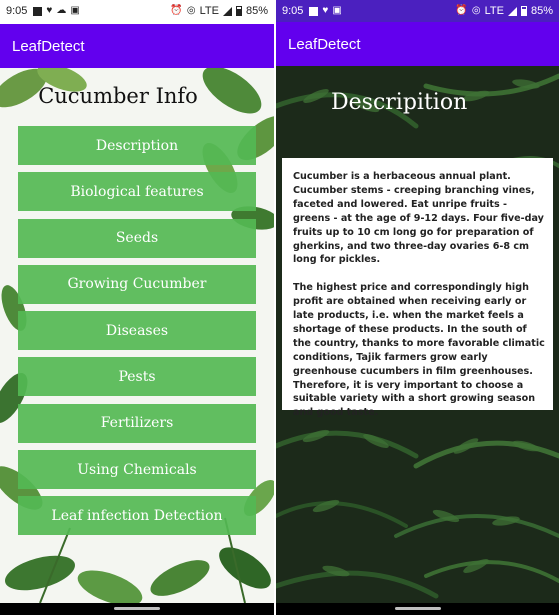 The height and width of the screenshot is (615, 559). What do you see at coordinates (399, 102) in the screenshot?
I see `page-title: Descripition` at bounding box center [399, 102].